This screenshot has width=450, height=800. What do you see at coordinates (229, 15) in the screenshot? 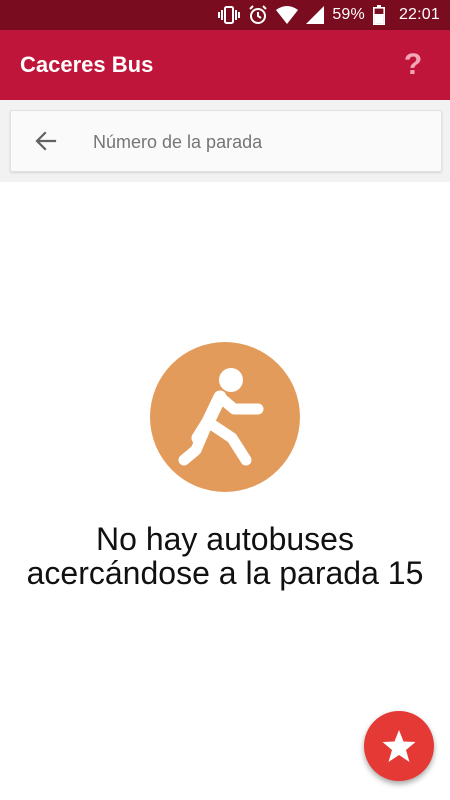
I see `vibrate-icon` at bounding box center [229, 15].